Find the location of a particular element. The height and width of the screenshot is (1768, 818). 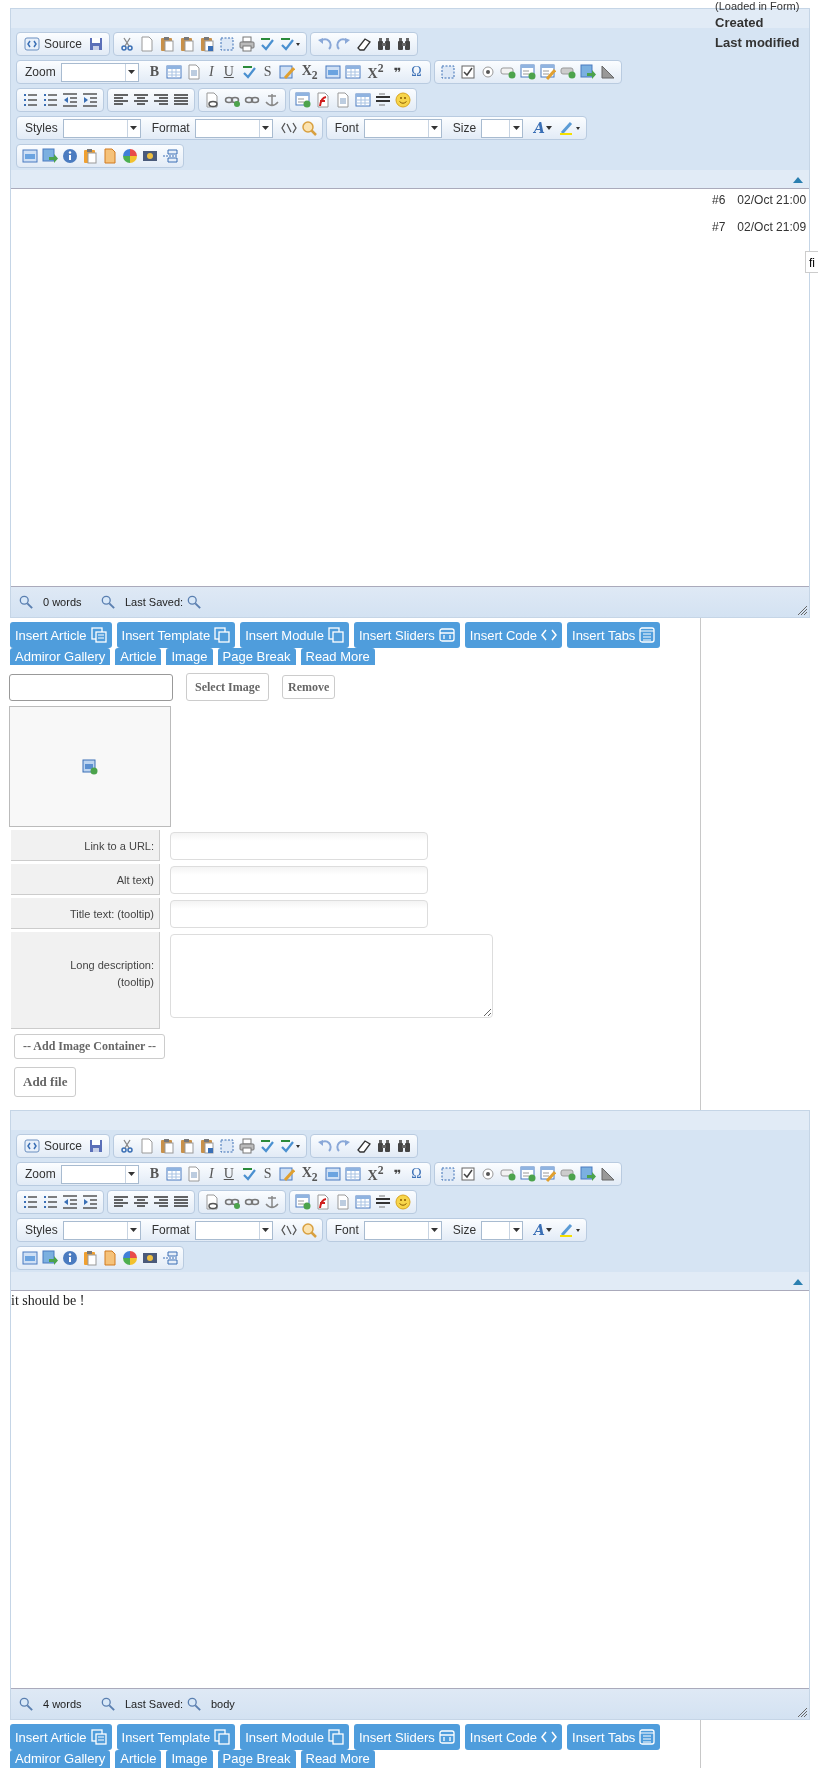

subscript-button: X$_{2}$ is located at coordinates (309, 72).